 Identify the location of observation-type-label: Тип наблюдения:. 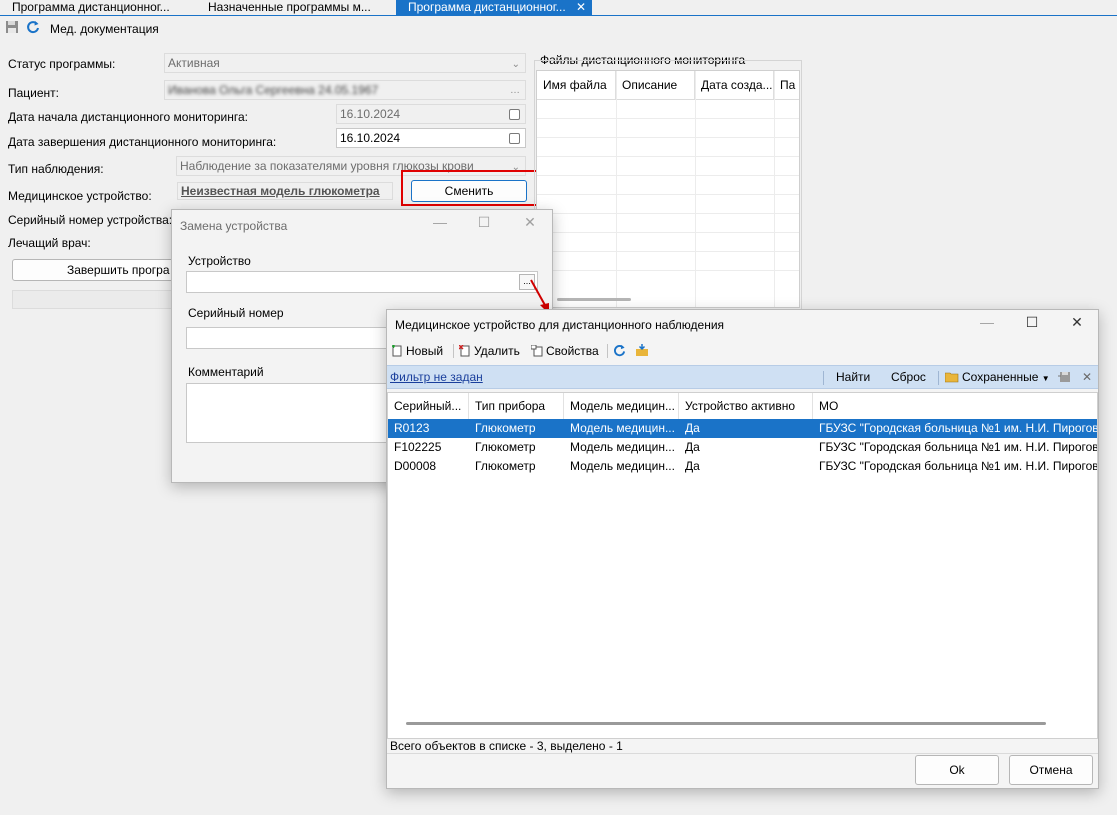
(56, 169).